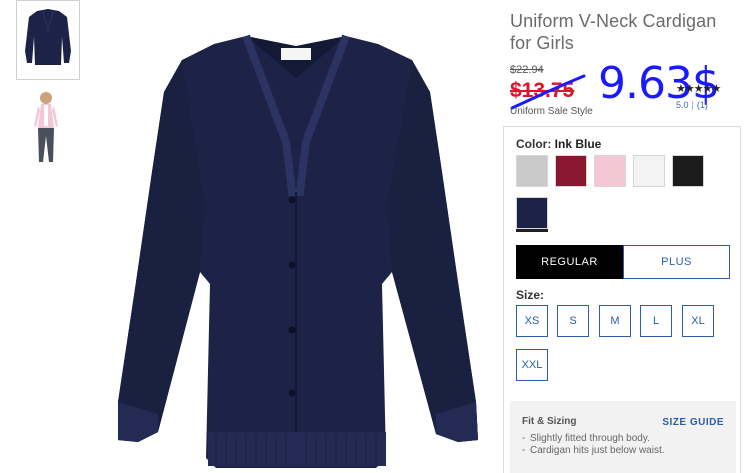 Image resolution: width=745 pixels, height=473 pixels. Describe the element at coordinates (48, 83) in the screenshot. I see `thumbnail-list` at that location.